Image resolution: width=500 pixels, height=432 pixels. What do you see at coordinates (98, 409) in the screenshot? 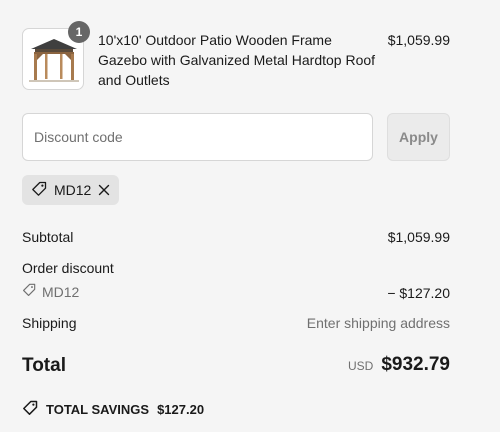
I see `total-savings-label: TOTAL SAVINGS` at bounding box center [98, 409].